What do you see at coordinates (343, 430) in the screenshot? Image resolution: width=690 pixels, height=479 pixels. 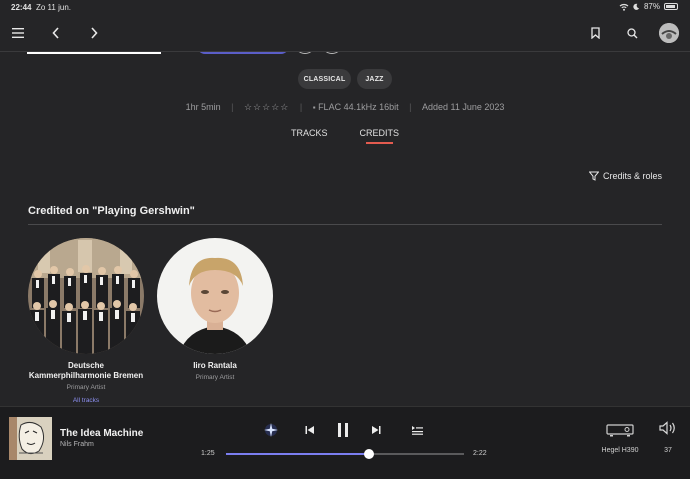 I see `pause-icon` at bounding box center [343, 430].